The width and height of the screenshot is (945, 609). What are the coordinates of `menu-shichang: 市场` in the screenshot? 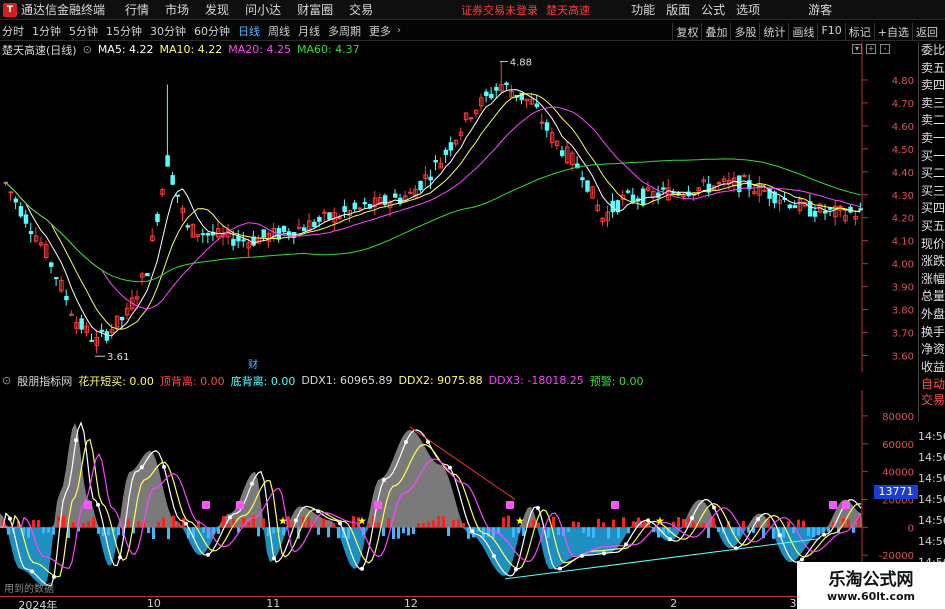 It's located at (177, 9).